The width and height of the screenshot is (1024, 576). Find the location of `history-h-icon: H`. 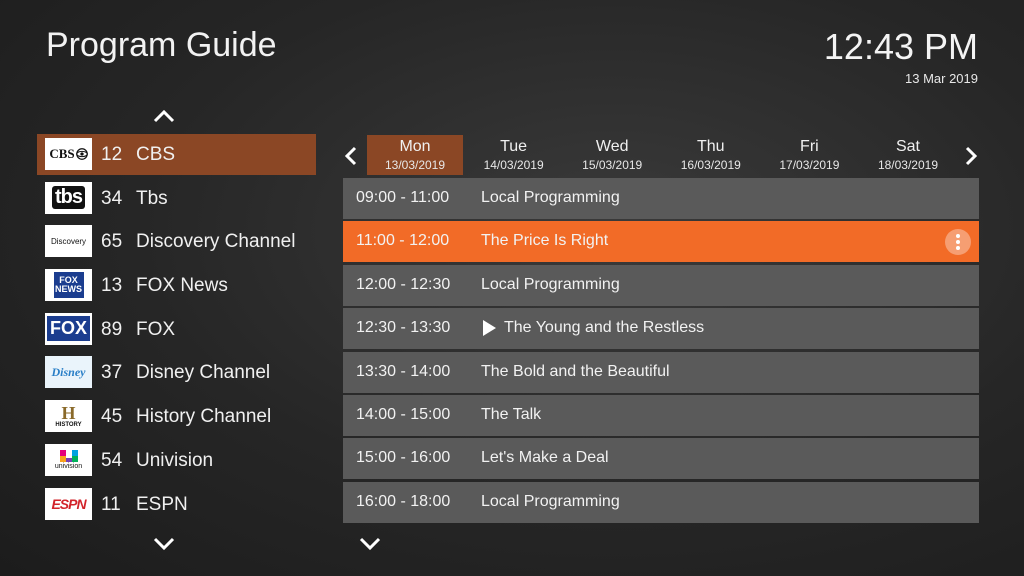

history-h-icon: H is located at coordinates (68, 413).